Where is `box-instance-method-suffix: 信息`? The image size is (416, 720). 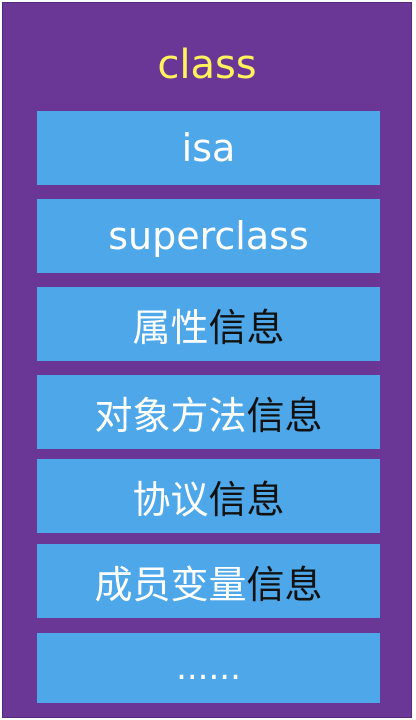
box-instance-method-suffix: 信息 is located at coordinates (284, 415).